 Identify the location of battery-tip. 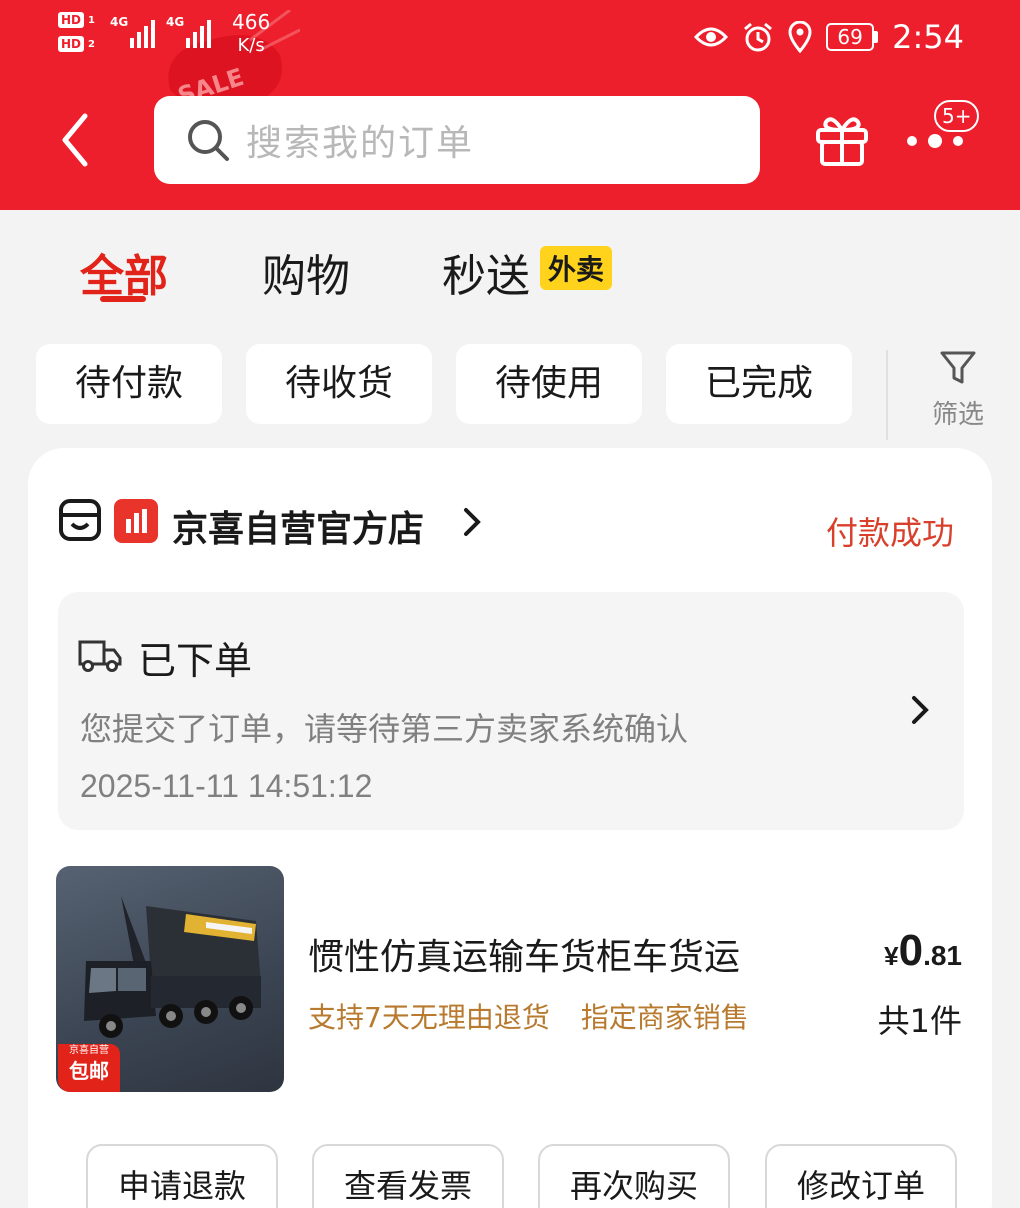
(876, 37).